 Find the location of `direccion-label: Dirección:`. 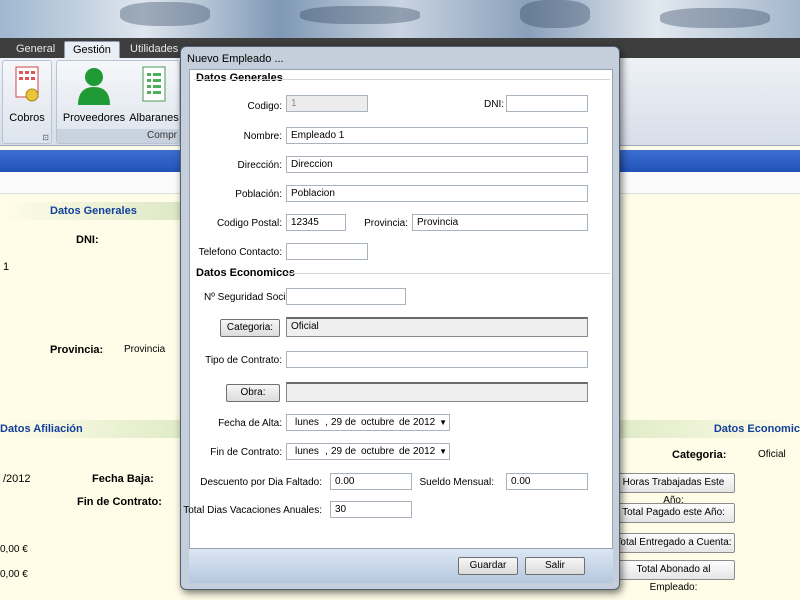

direccion-label: Dirección: is located at coordinates (259, 165).